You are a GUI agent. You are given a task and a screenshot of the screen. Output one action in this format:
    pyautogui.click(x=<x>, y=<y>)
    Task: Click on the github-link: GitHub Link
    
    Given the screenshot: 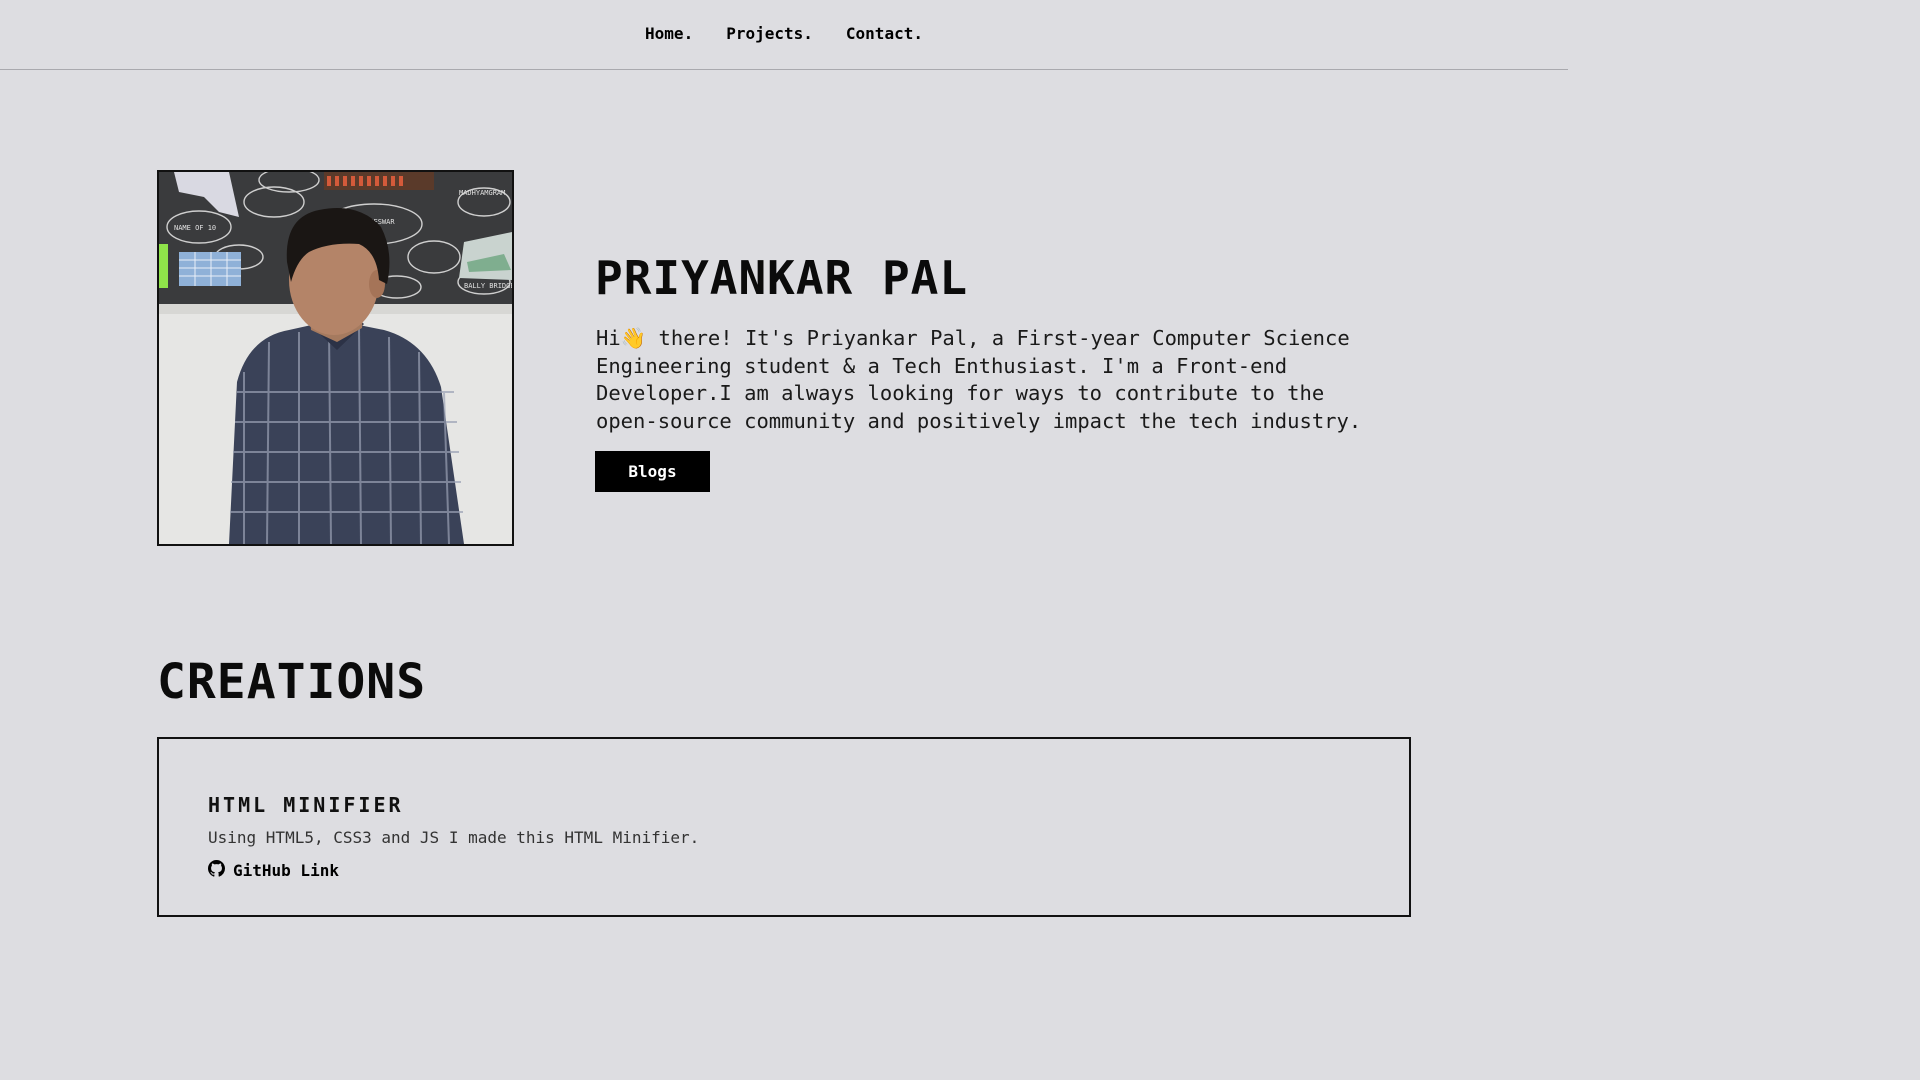 What is the action you would take?
    pyautogui.click(x=273, y=870)
    